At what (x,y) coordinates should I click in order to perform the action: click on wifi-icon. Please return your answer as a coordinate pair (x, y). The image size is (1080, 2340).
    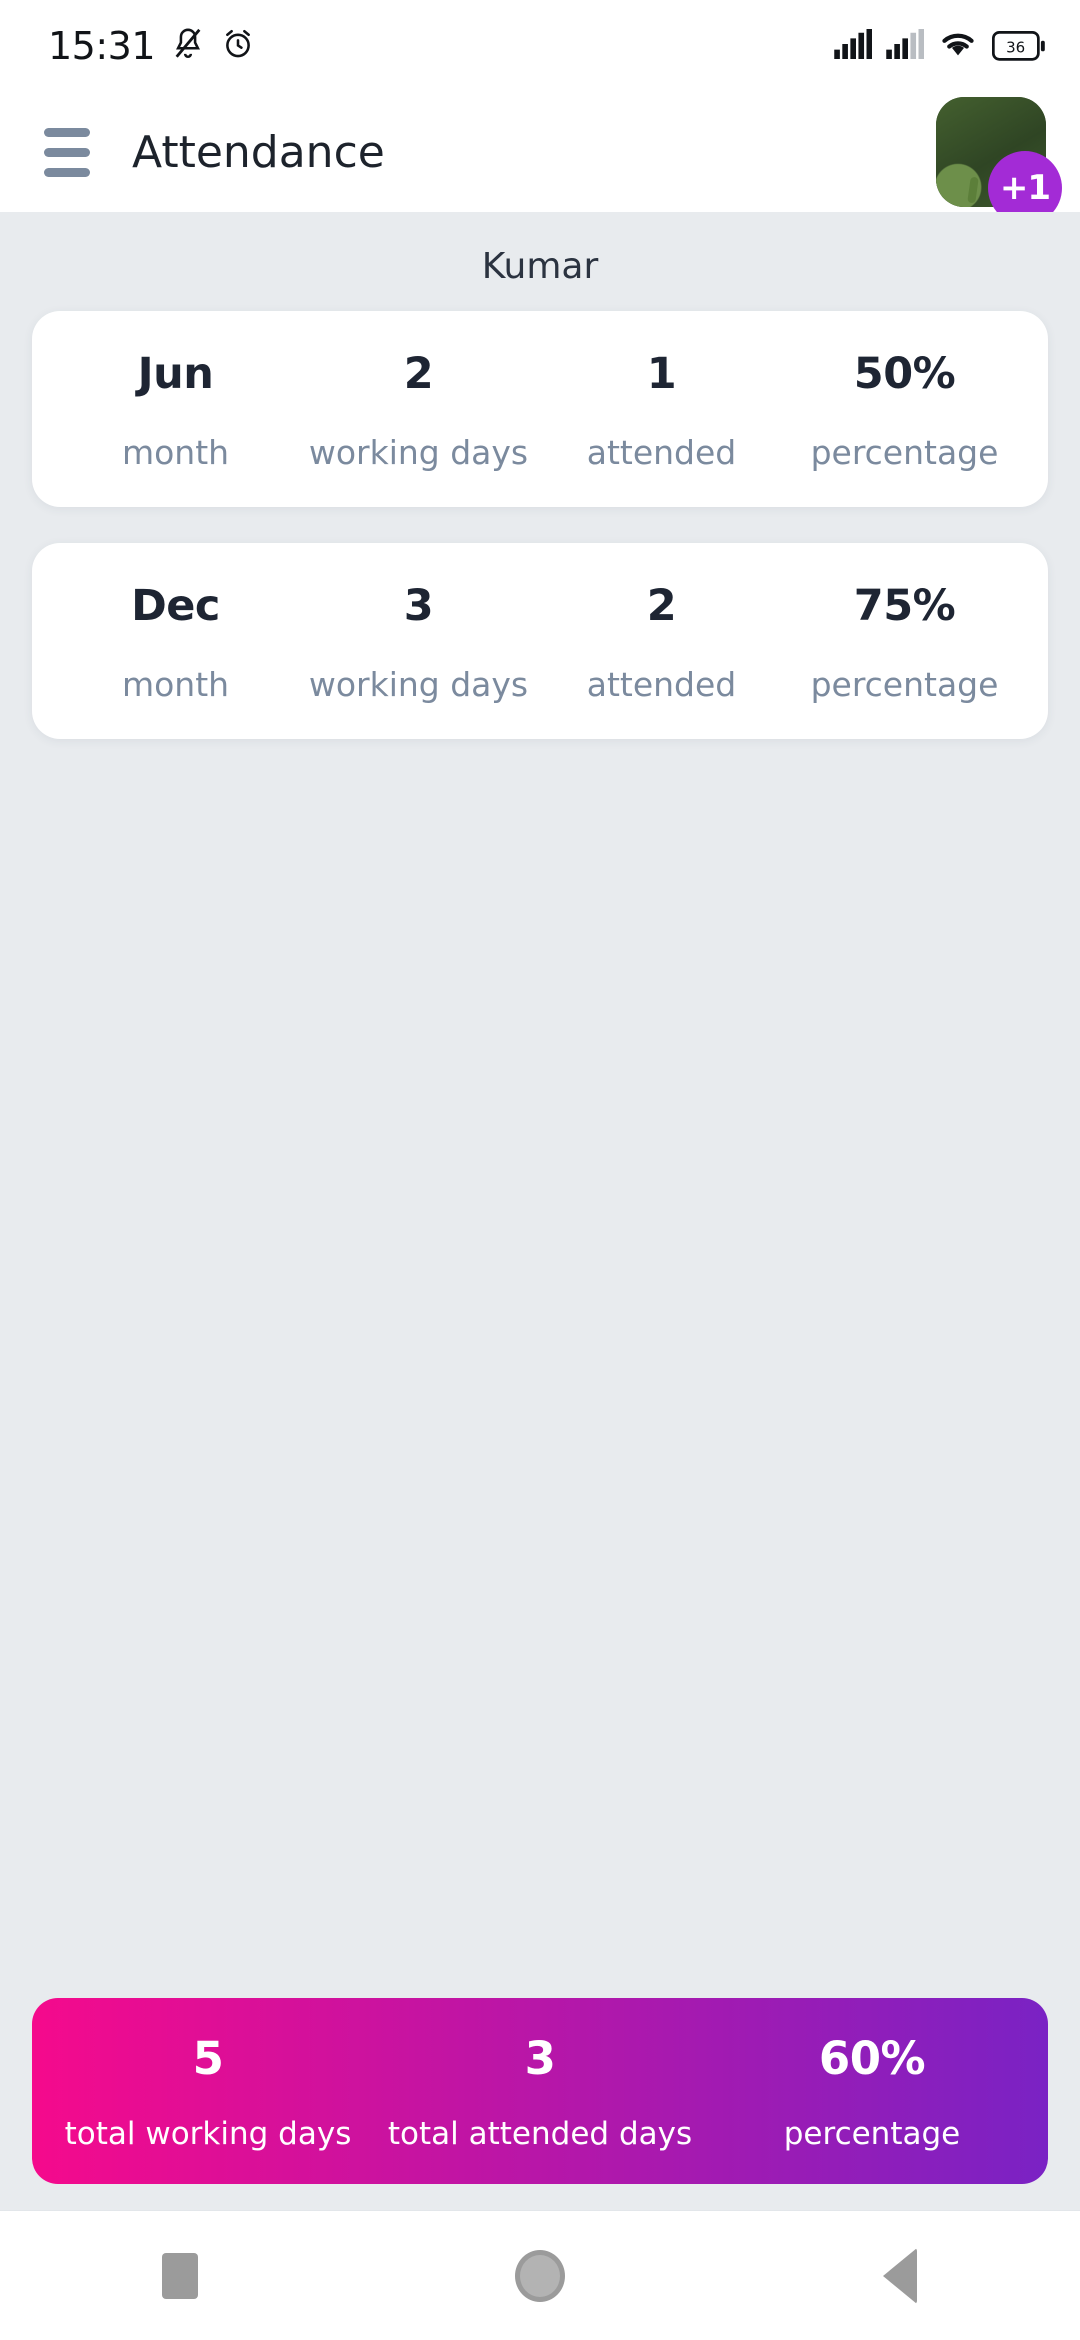
    Looking at the image, I should click on (958, 46).